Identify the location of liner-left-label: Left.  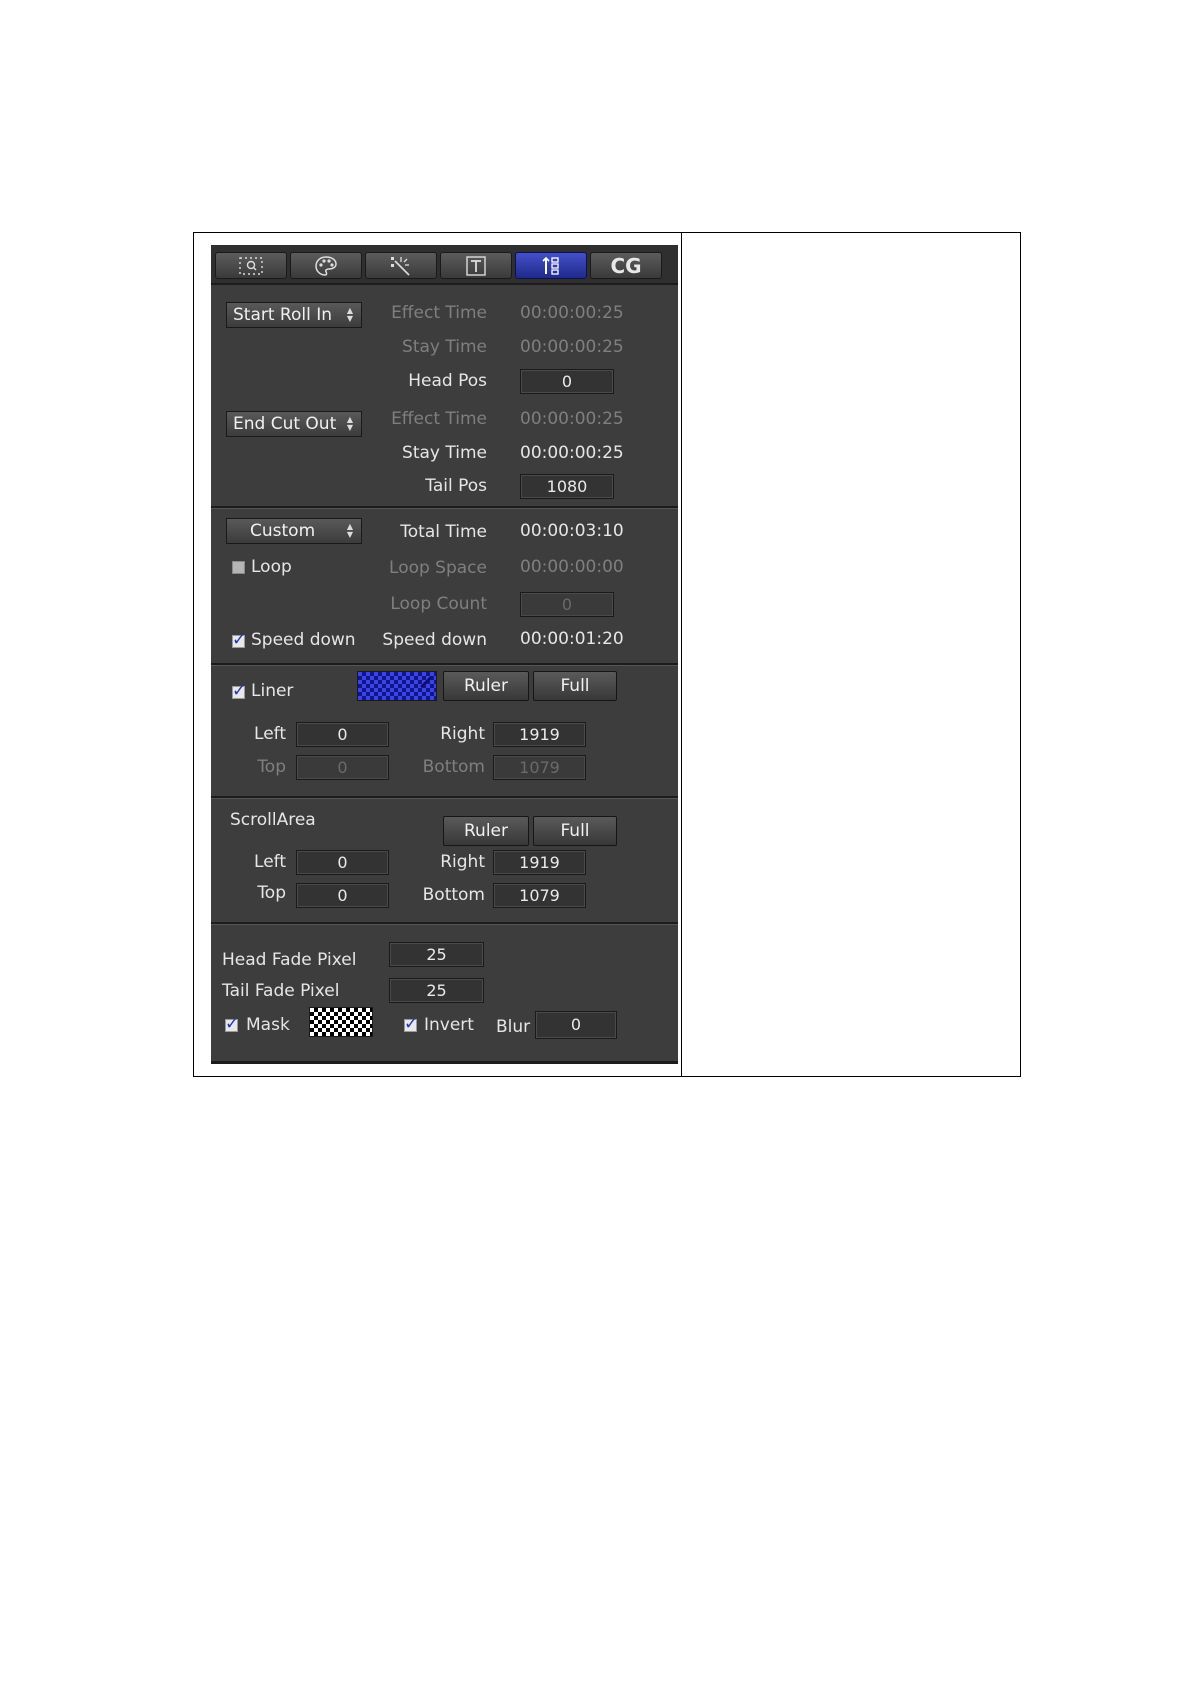
(270, 734).